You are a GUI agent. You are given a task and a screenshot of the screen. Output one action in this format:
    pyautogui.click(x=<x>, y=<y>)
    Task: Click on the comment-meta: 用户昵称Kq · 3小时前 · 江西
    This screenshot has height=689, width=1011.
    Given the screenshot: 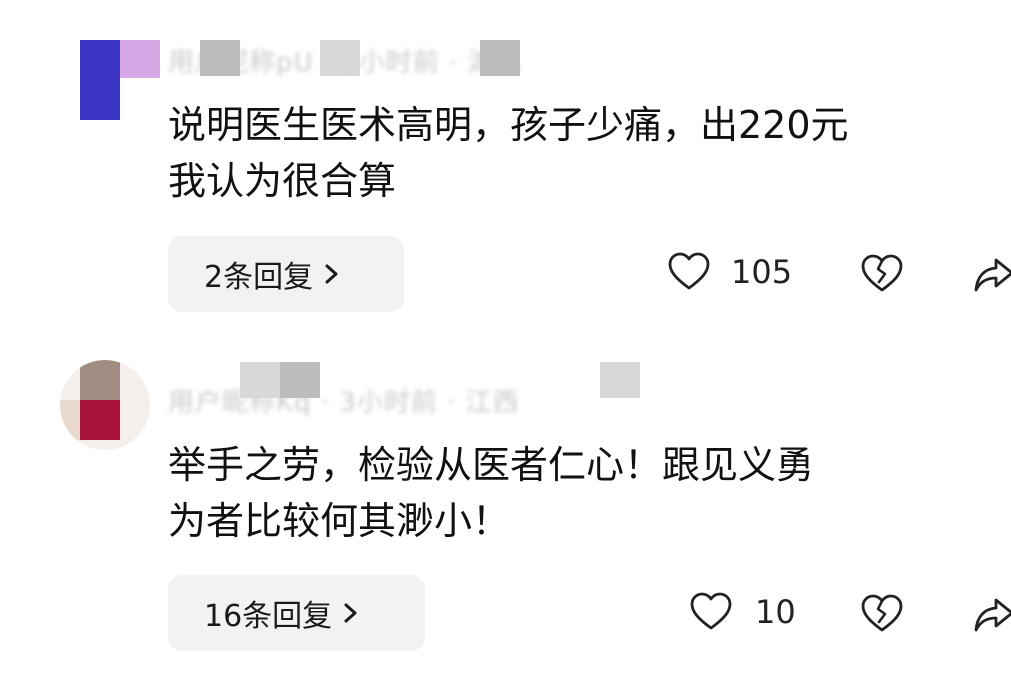 What is the action you would take?
    pyautogui.click(x=344, y=403)
    